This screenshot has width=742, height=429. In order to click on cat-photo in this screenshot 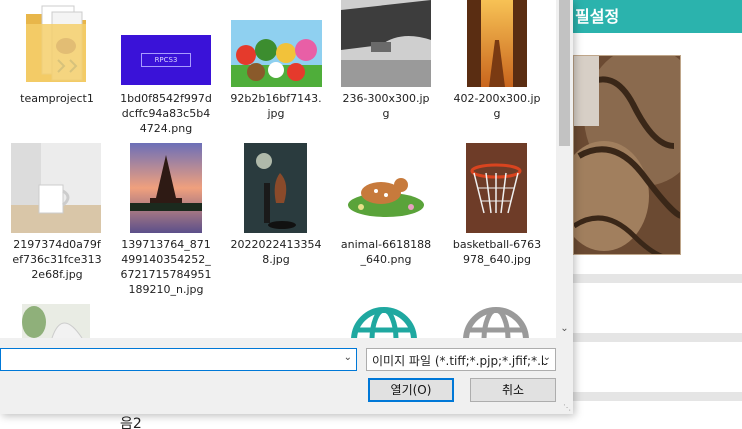, I will do `click(627, 155)`.